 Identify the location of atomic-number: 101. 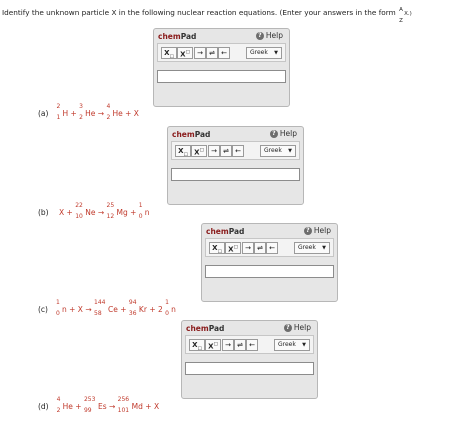
(123, 410).